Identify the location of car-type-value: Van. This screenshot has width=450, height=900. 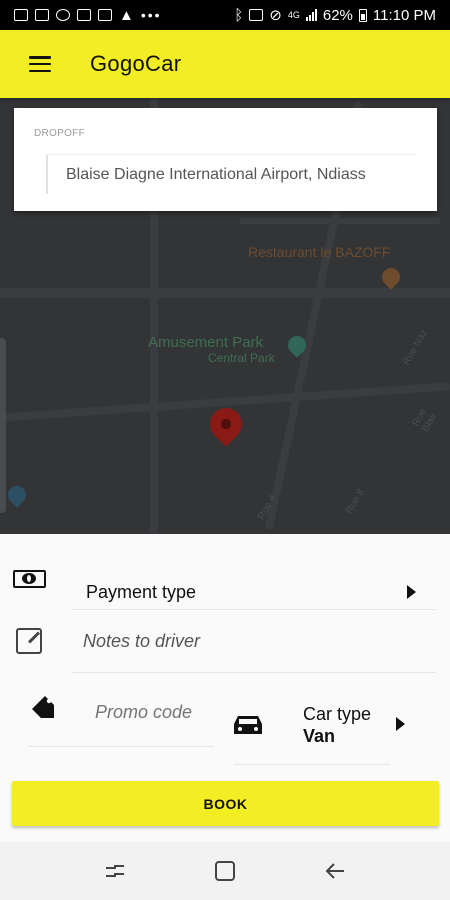
(319, 736).